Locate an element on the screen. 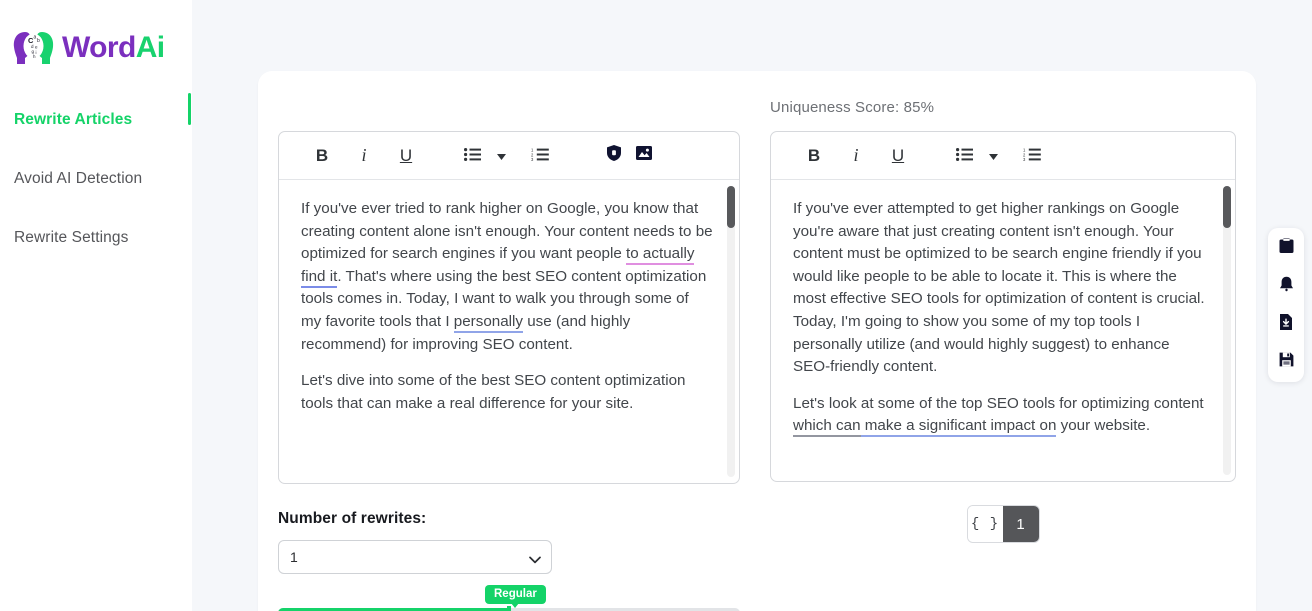  result-editor-toolbar: B i U 1 2 3 is located at coordinates (1003, 156).